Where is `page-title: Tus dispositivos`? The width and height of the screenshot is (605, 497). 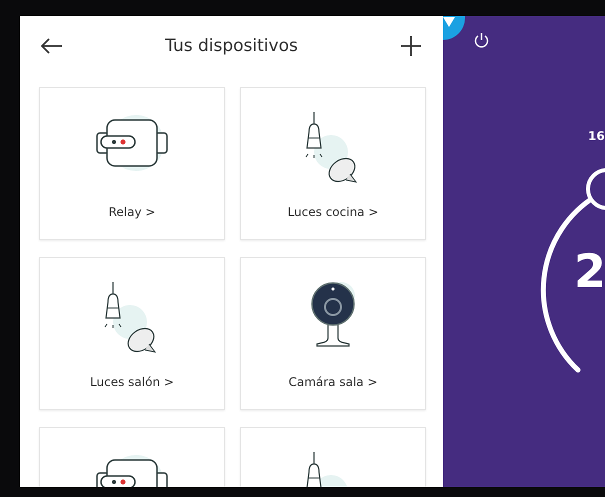
page-title: Tus dispositivos is located at coordinates (231, 46).